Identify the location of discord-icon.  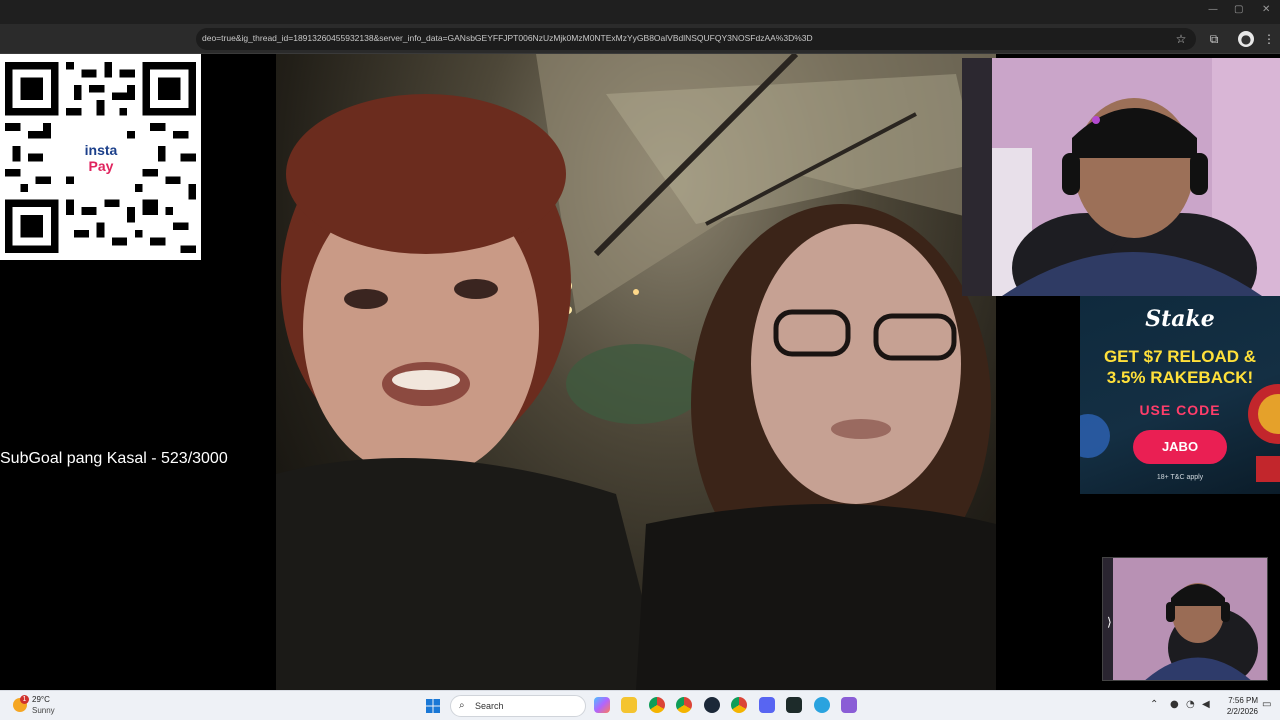
(767, 705).